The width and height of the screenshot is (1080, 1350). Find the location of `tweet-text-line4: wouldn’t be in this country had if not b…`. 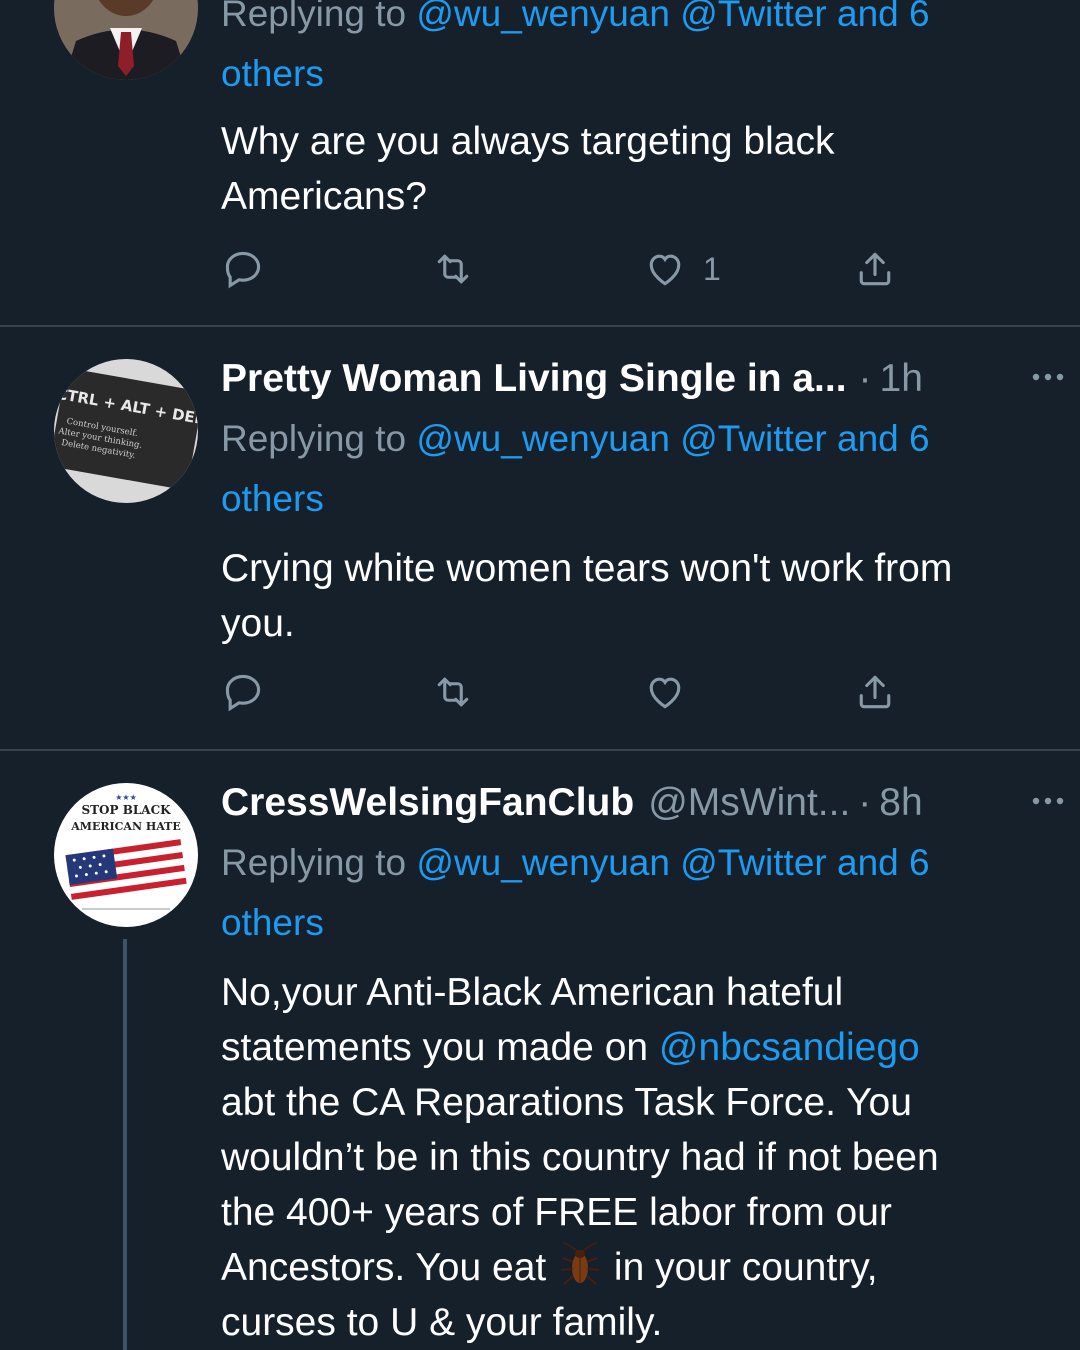

tweet-text-line4: wouldn’t be in this country had if not b… is located at coordinates (580, 1157).